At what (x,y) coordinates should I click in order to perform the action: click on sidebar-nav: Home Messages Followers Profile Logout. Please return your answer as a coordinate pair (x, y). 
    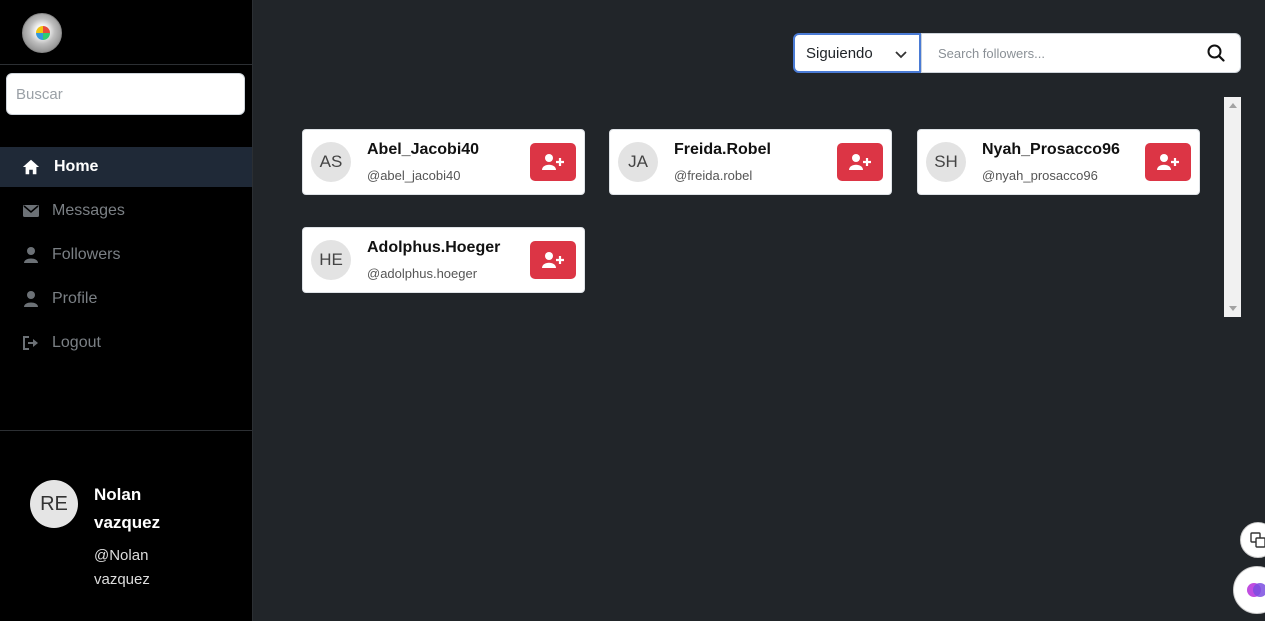
    Looking at the image, I should click on (126, 257).